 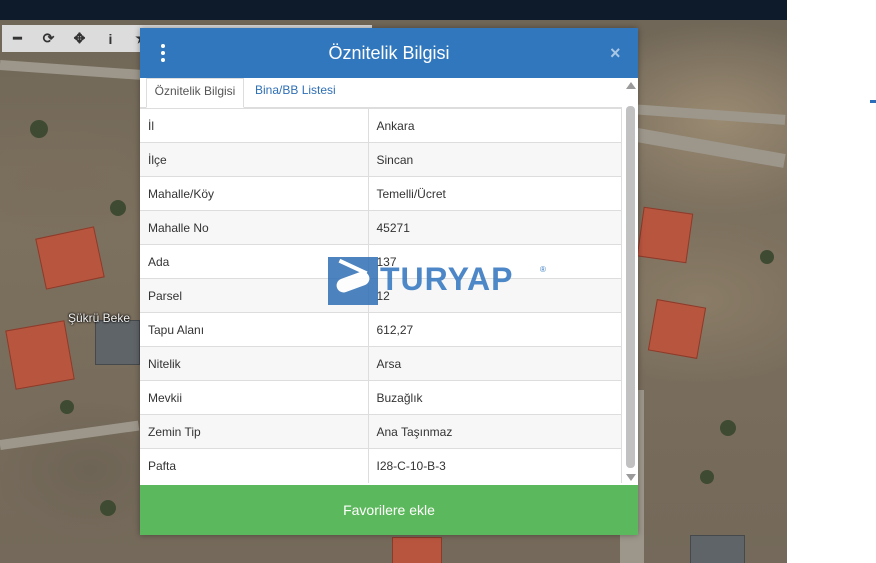 I want to click on table-row: İl Ankara, so click(x=381, y=125).